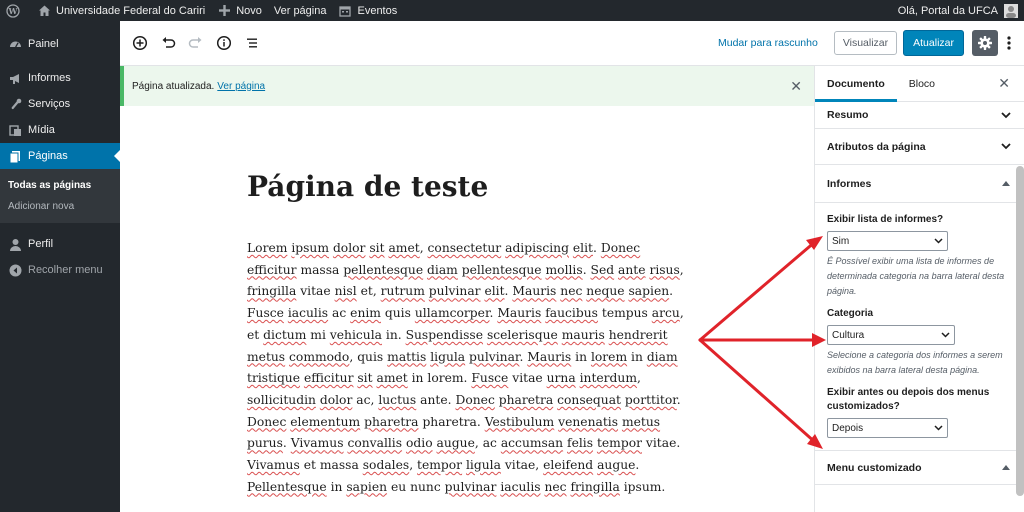  What do you see at coordinates (1020, 331) in the screenshot?
I see `sidebar-scrollbar` at bounding box center [1020, 331].